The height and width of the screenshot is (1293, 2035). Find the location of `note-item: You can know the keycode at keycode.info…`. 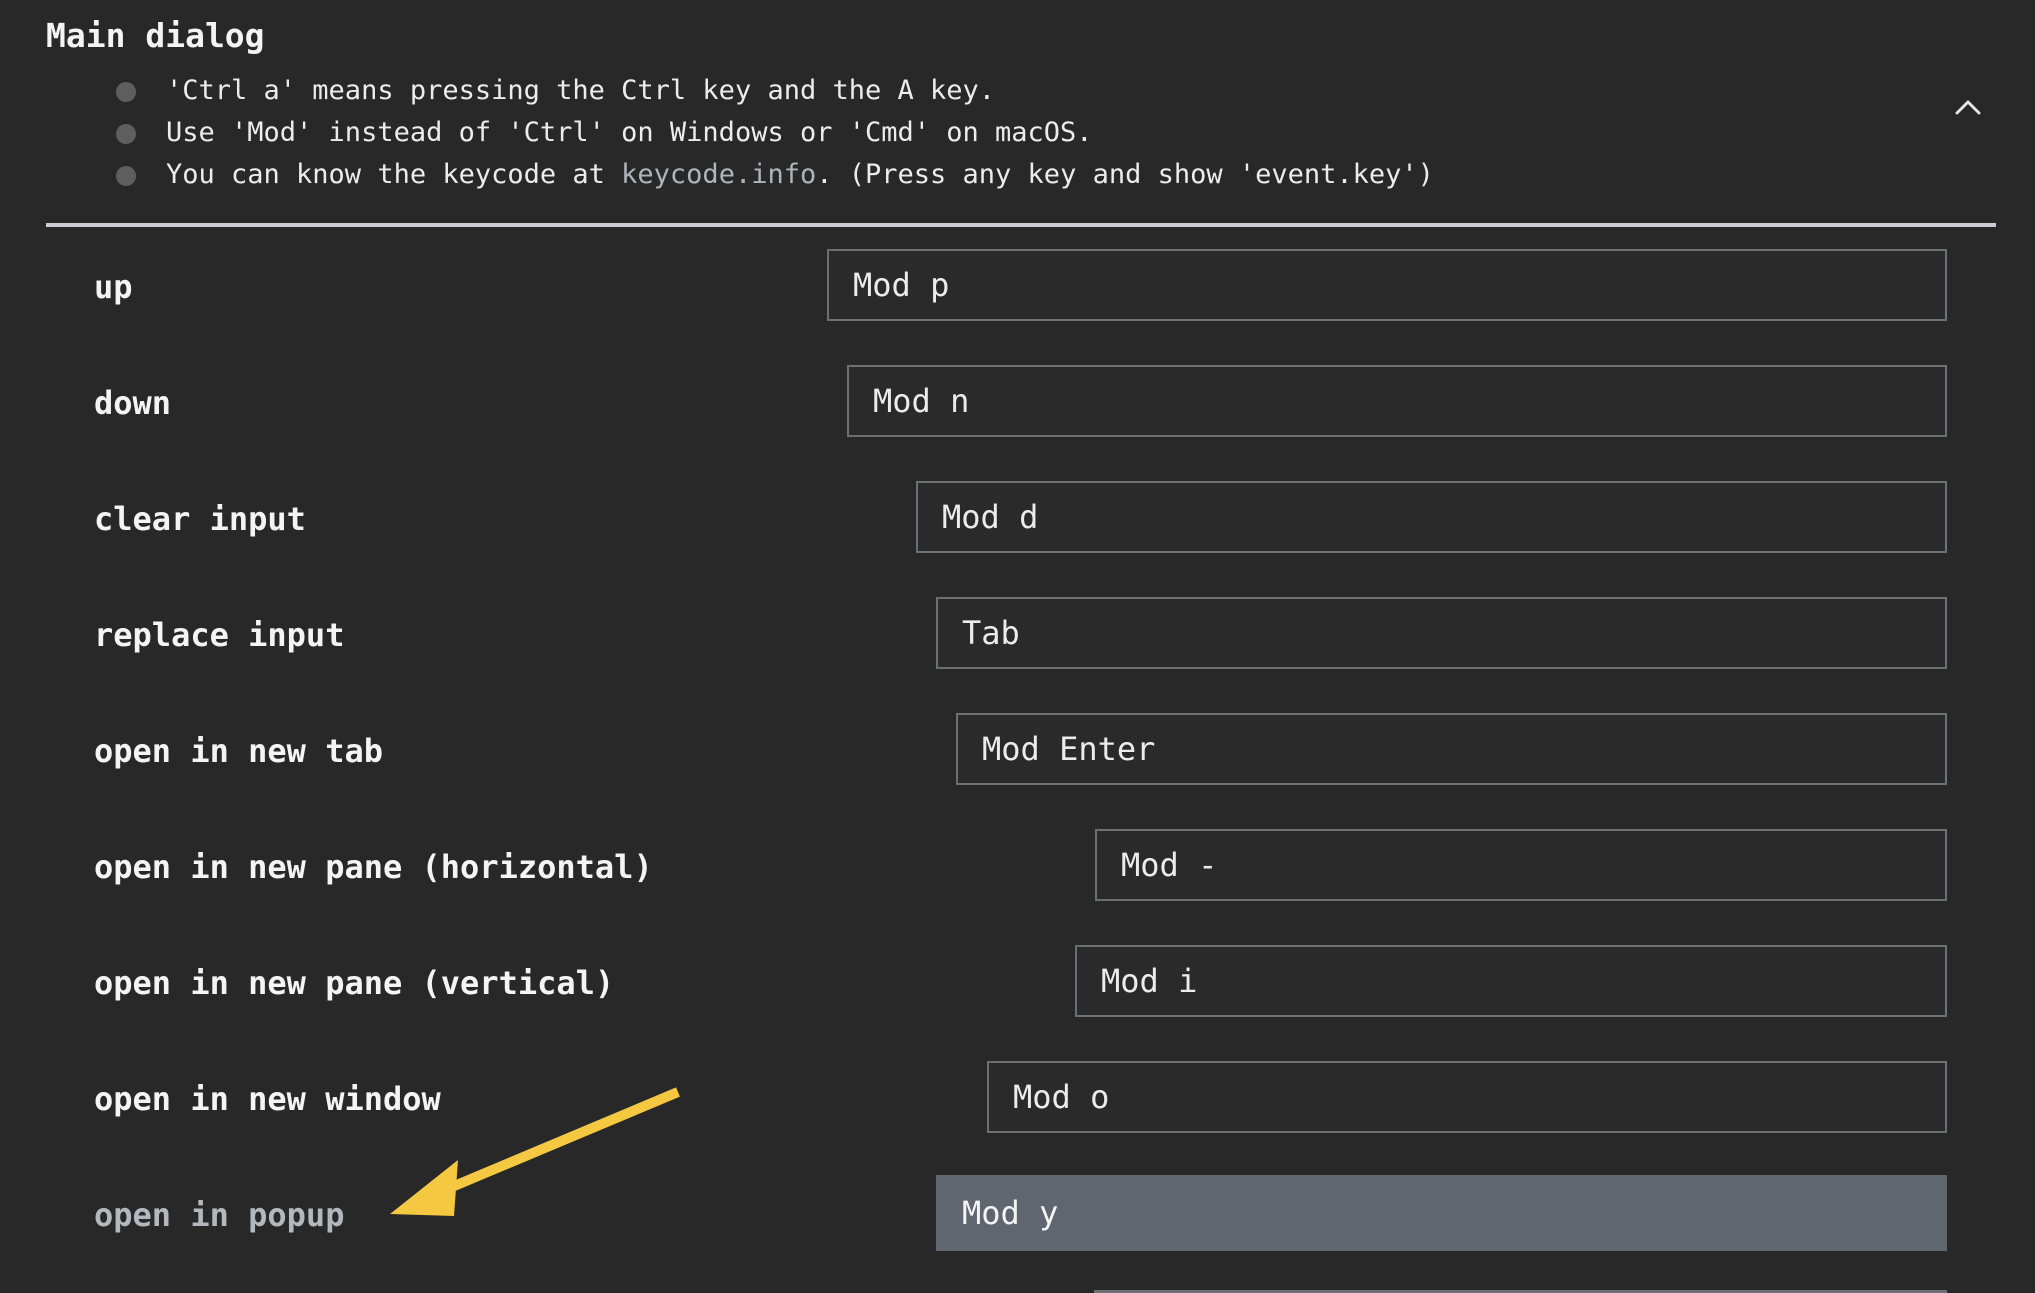

note-item: You can know the keycode at keycode.info… is located at coordinates (775, 175).